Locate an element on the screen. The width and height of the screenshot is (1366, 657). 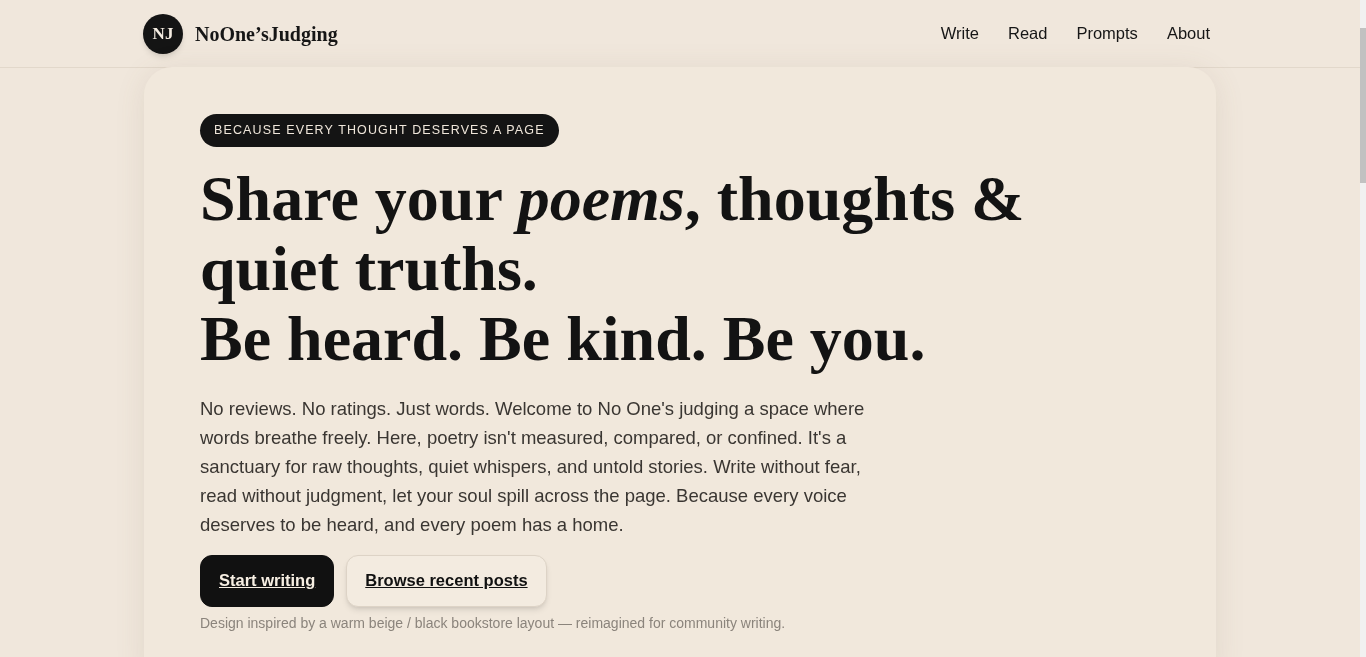
nav-link: Prompts is located at coordinates (1107, 33).